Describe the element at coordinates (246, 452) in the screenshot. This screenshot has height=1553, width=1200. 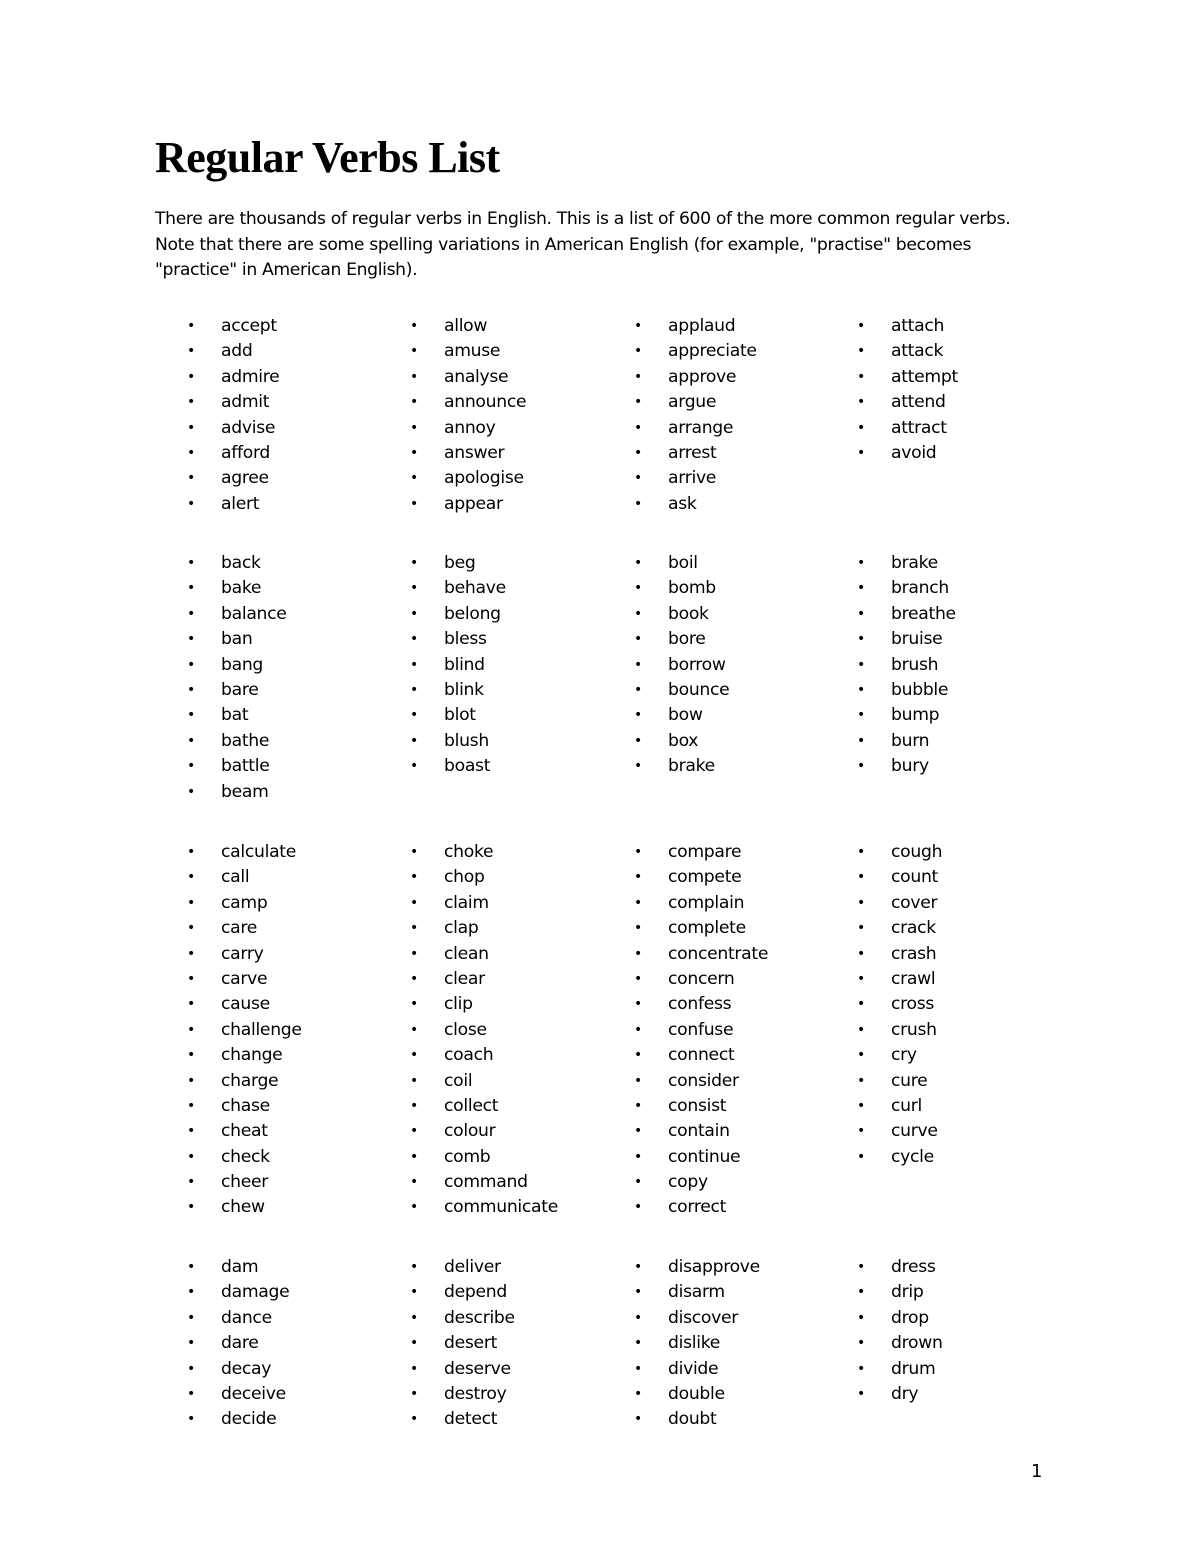
I see `verb-text: afford` at that location.